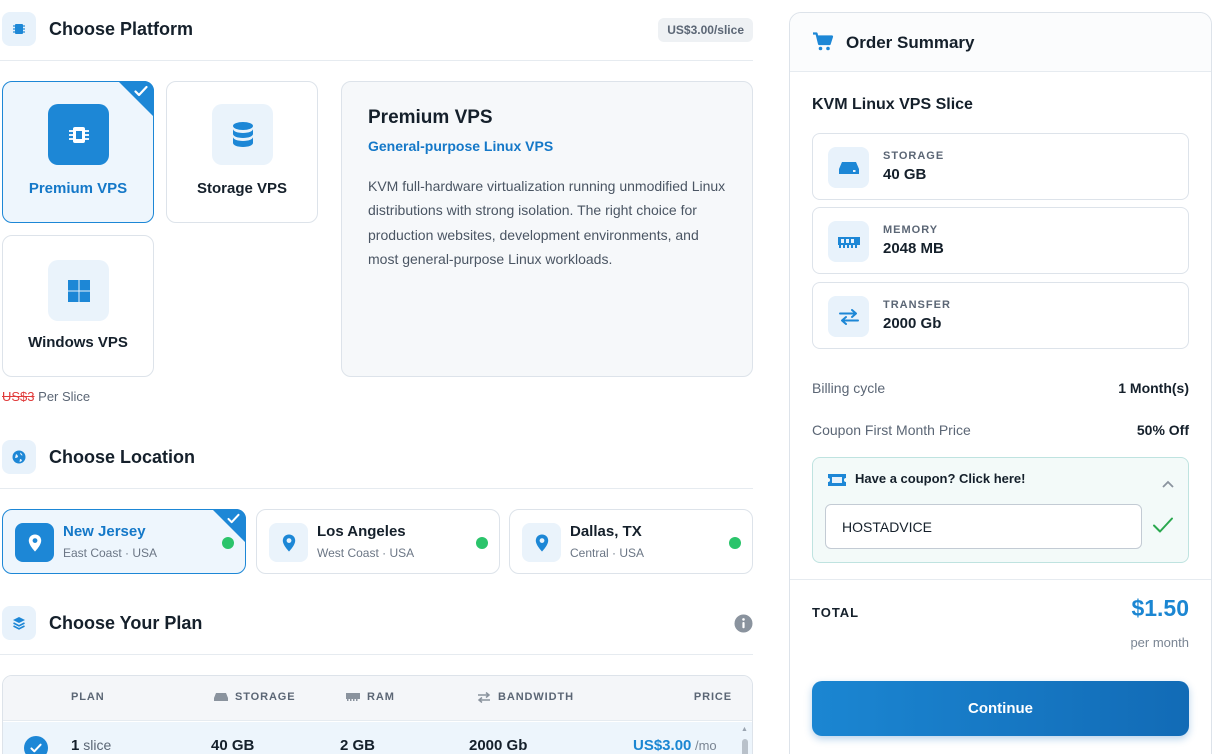  I want to click on coupon-toggle: Have a coupon? Click here!, so click(940, 478).